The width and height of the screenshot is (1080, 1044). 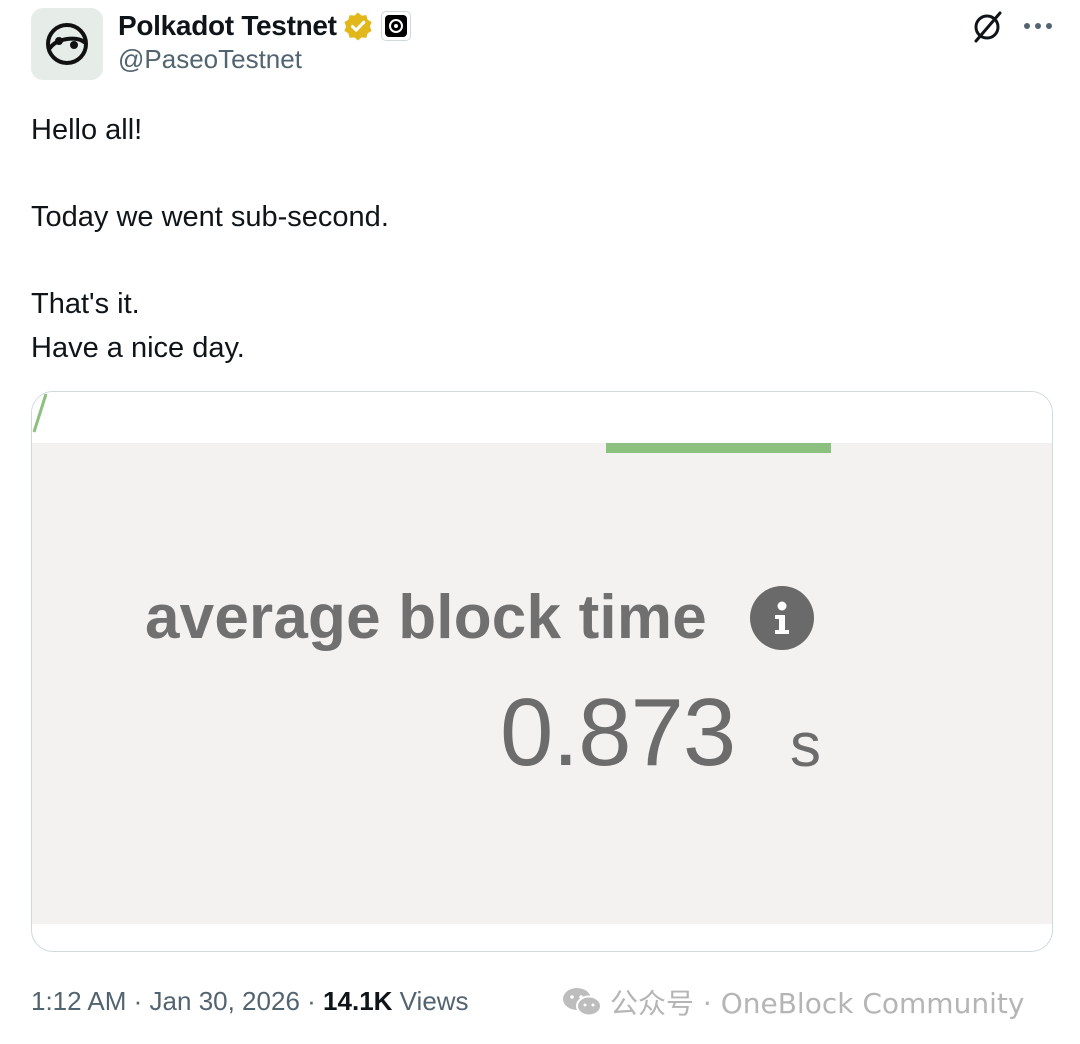 What do you see at coordinates (434, 1001) in the screenshot?
I see `views-label: Views` at bounding box center [434, 1001].